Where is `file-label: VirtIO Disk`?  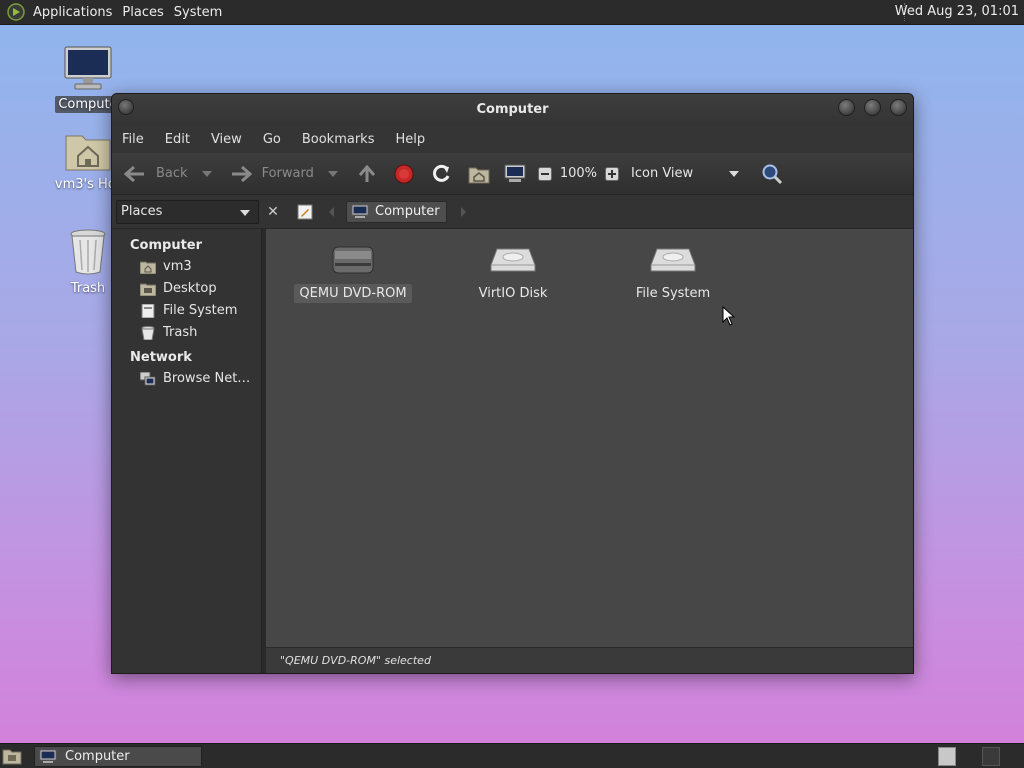
file-label: VirtIO Disk is located at coordinates (513, 293).